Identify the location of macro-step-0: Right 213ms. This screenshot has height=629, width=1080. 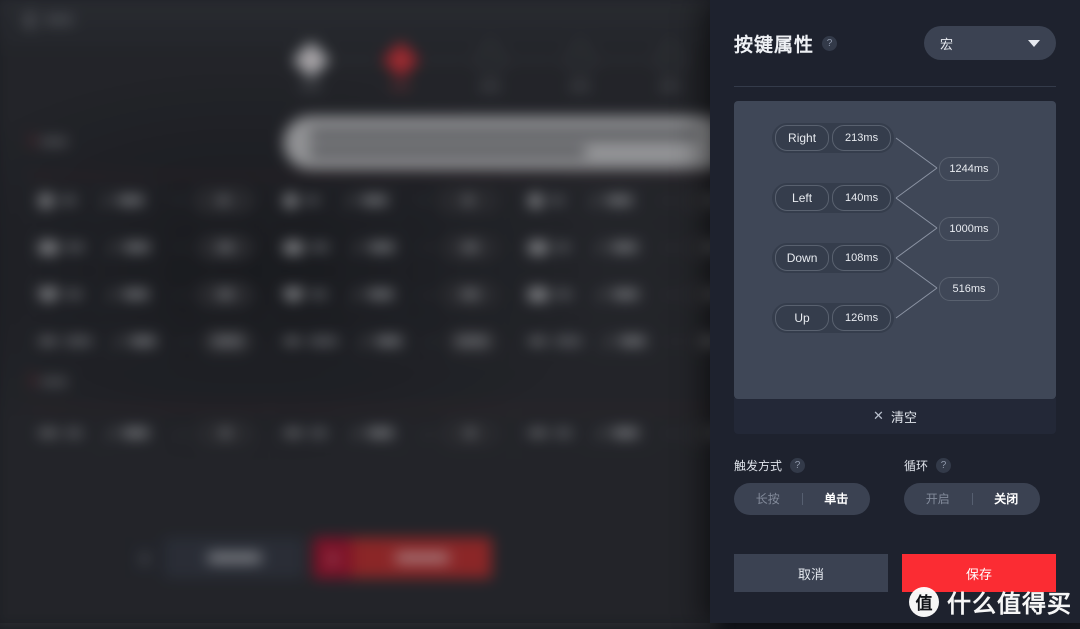
(833, 138).